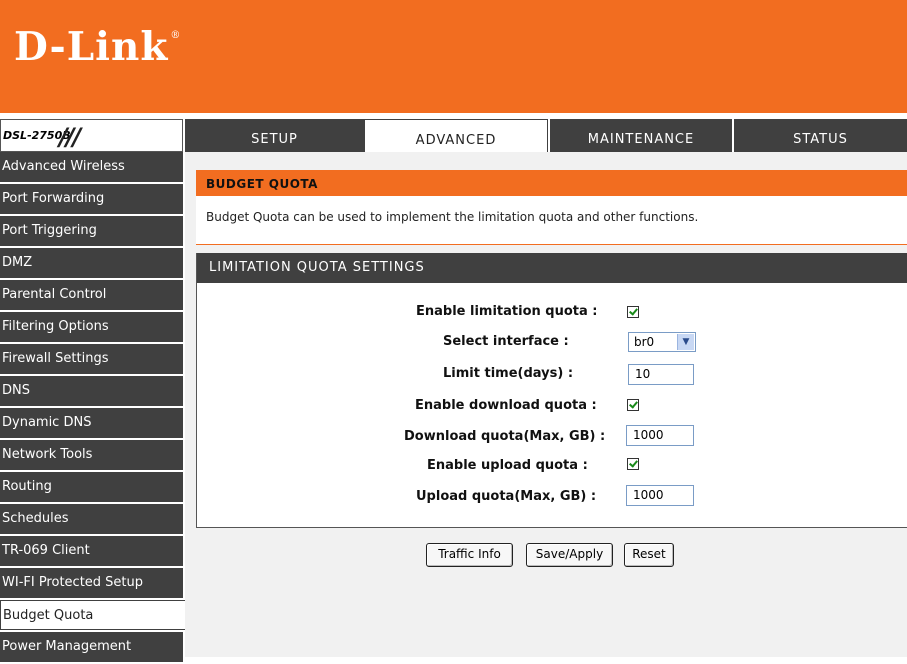 The height and width of the screenshot is (664, 907). I want to click on tab-maintenance: MAINTENANCE, so click(640, 135).